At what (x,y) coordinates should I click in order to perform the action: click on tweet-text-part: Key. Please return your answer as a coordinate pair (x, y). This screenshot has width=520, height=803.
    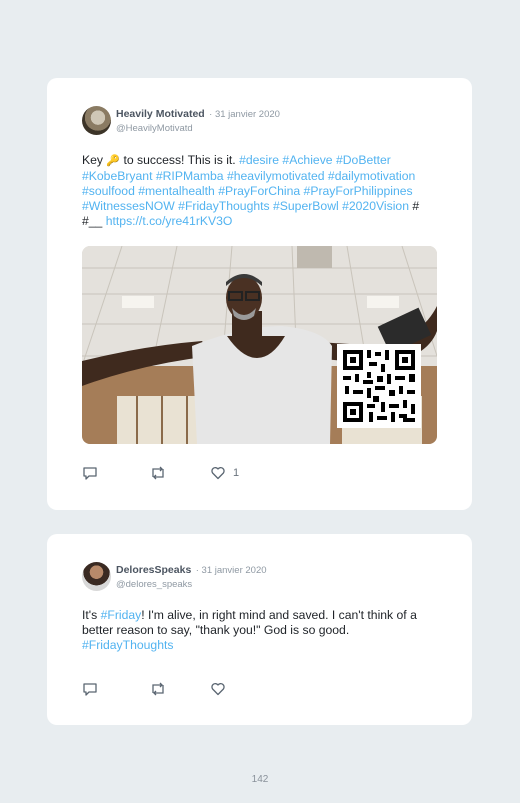
    Looking at the image, I should click on (94, 160).